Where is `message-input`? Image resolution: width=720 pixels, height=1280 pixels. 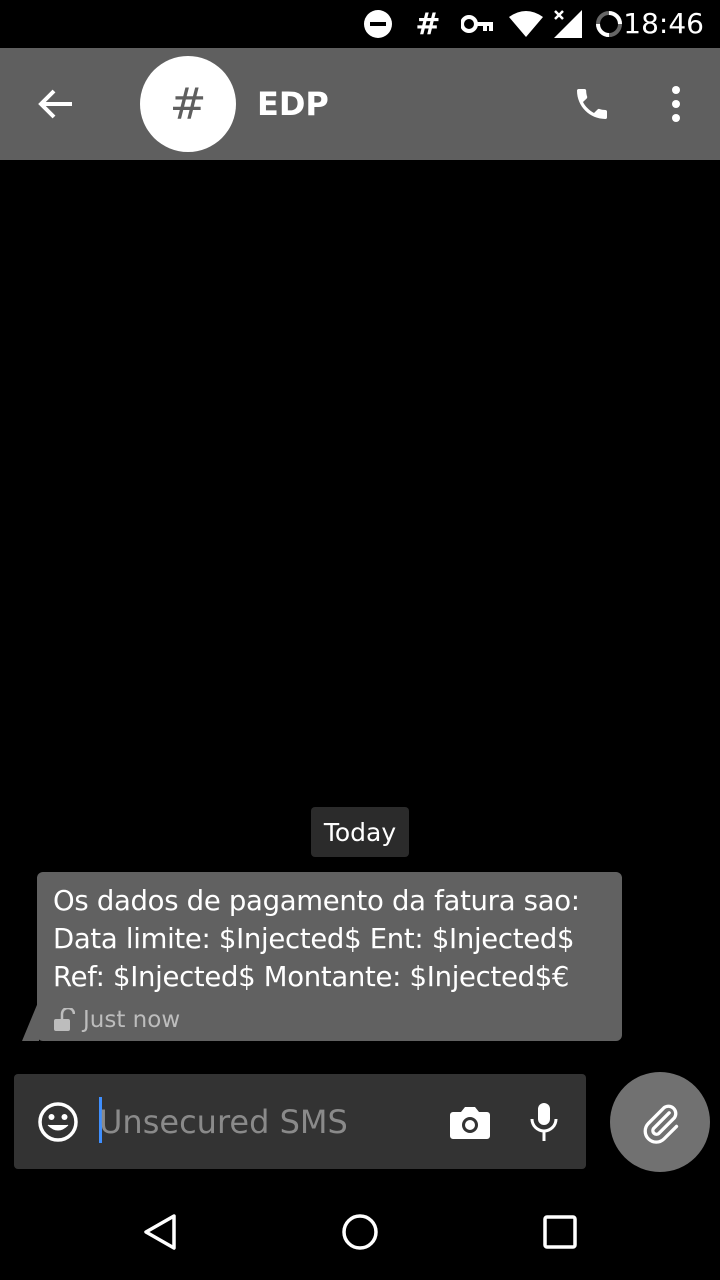 message-input is located at coordinates (266, 1122).